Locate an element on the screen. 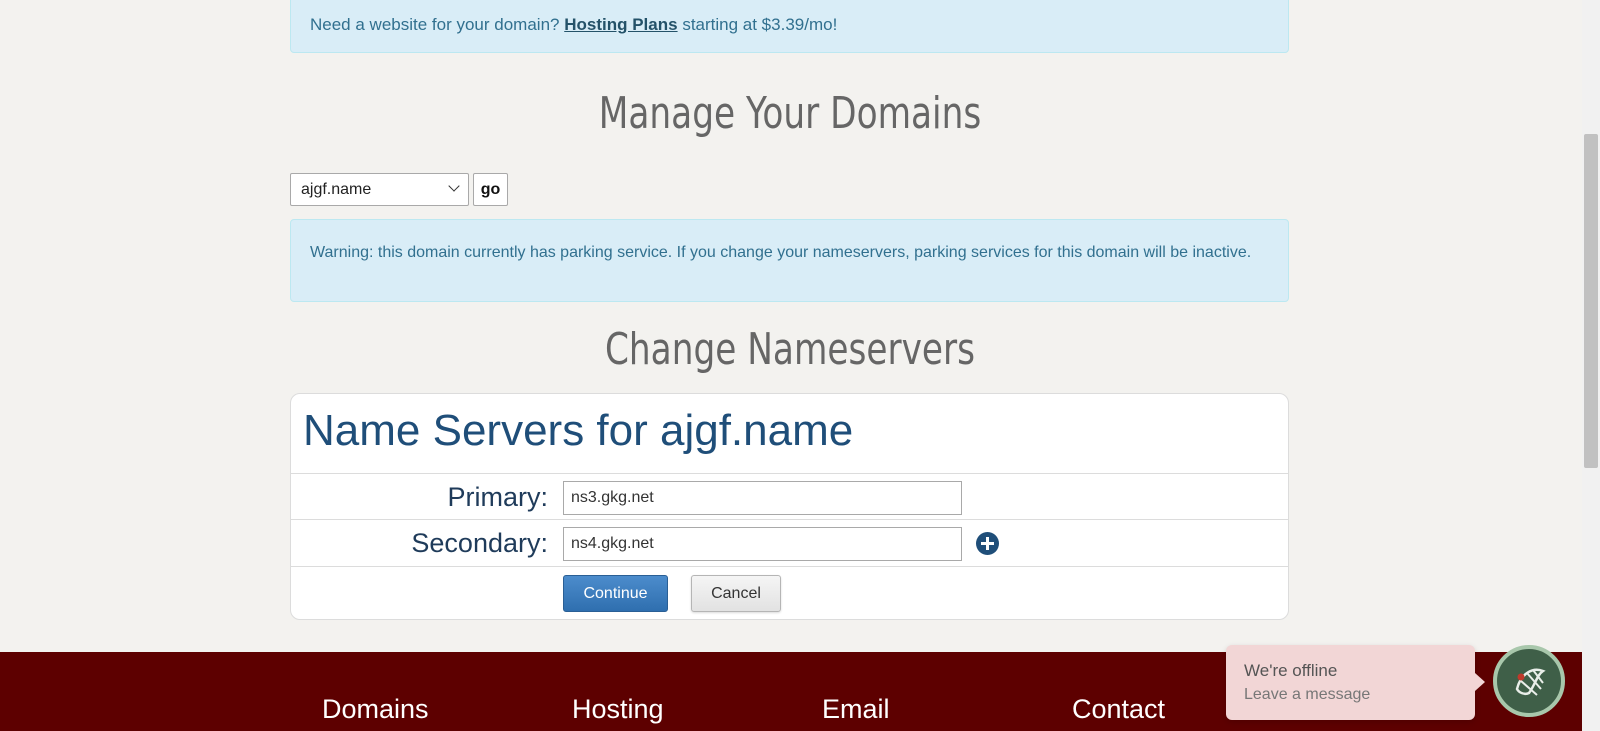 Image resolution: width=1600 pixels, height=731 pixels. page-scrollbar is located at coordinates (1591, 365).